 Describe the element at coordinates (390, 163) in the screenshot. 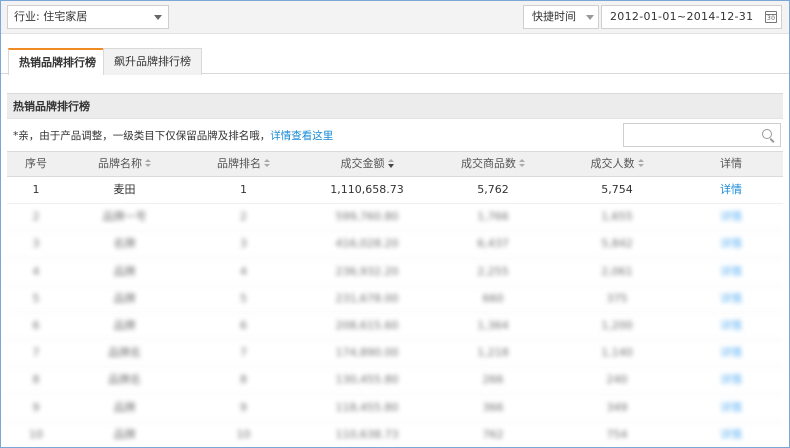

I see `sort-desc-icon` at that location.